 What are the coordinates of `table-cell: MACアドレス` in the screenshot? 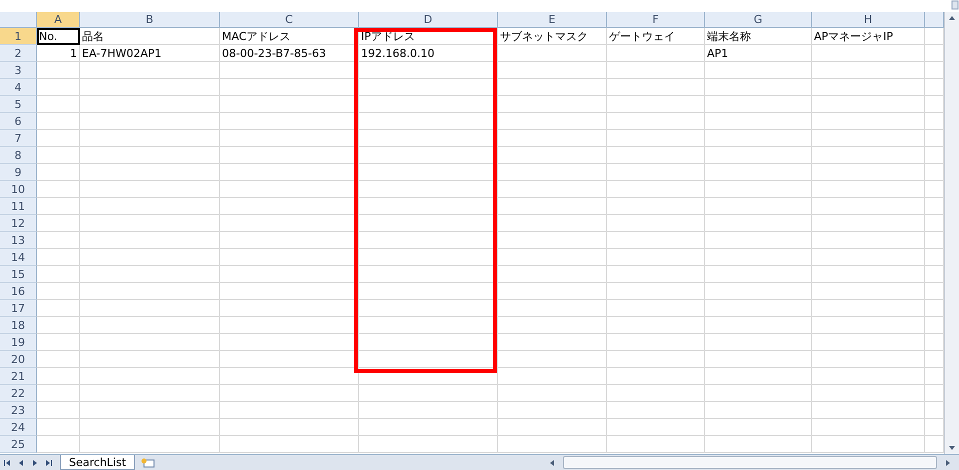 It's located at (289, 36).